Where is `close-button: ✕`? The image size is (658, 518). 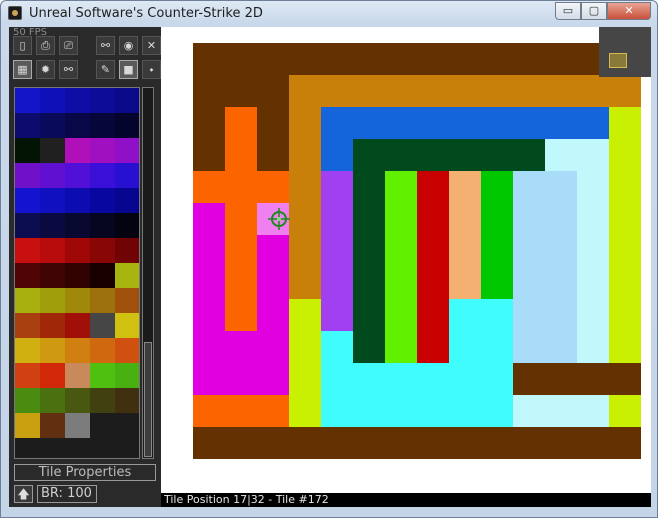 close-button: ✕ is located at coordinates (629, 11).